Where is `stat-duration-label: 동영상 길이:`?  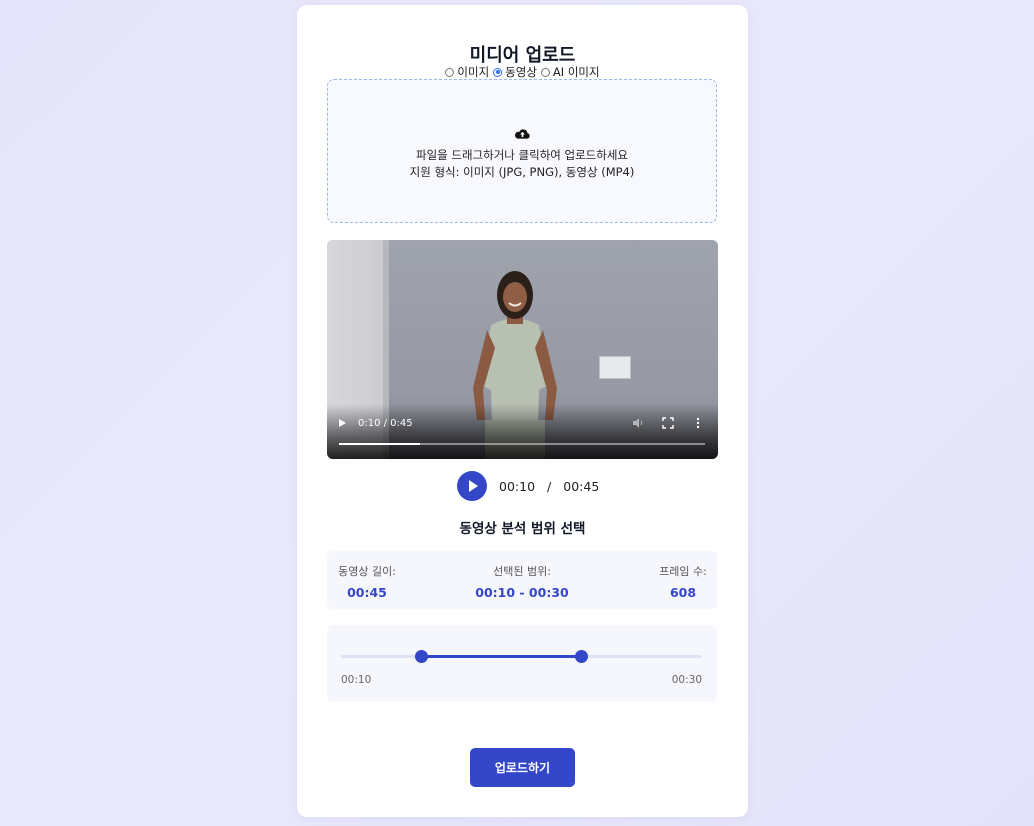 stat-duration-label: 동영상 길이: is located at coordinates (367, 571).